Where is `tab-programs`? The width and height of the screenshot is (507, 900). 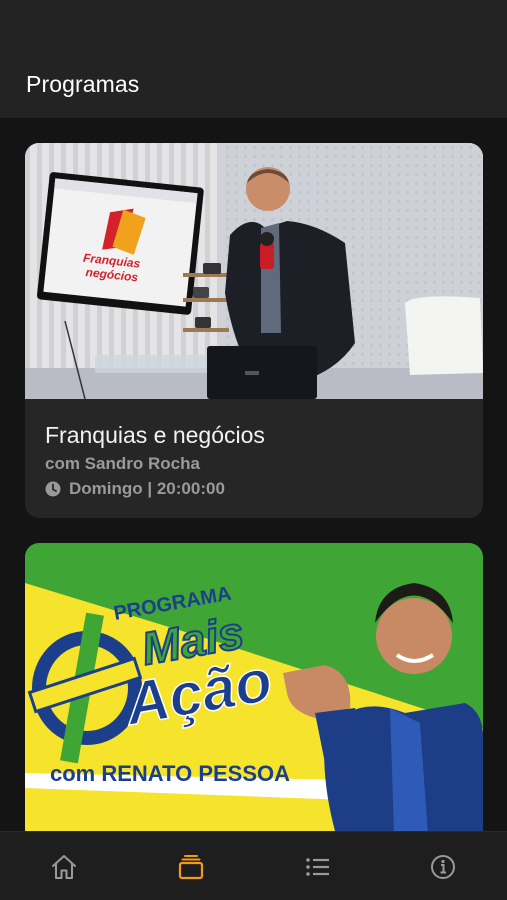 tab-programs is located at coordinates (191, 867).